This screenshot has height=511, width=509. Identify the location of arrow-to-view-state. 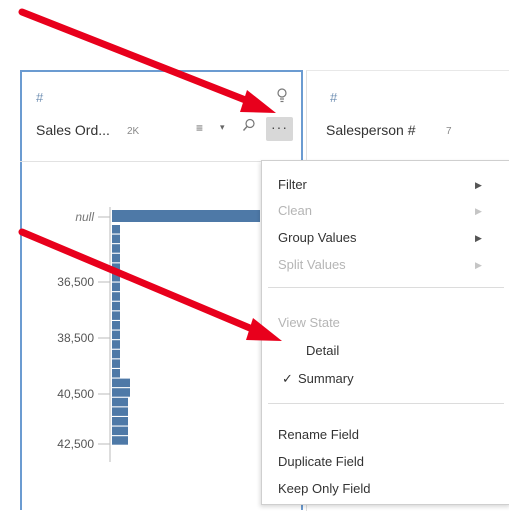
(150, 284).